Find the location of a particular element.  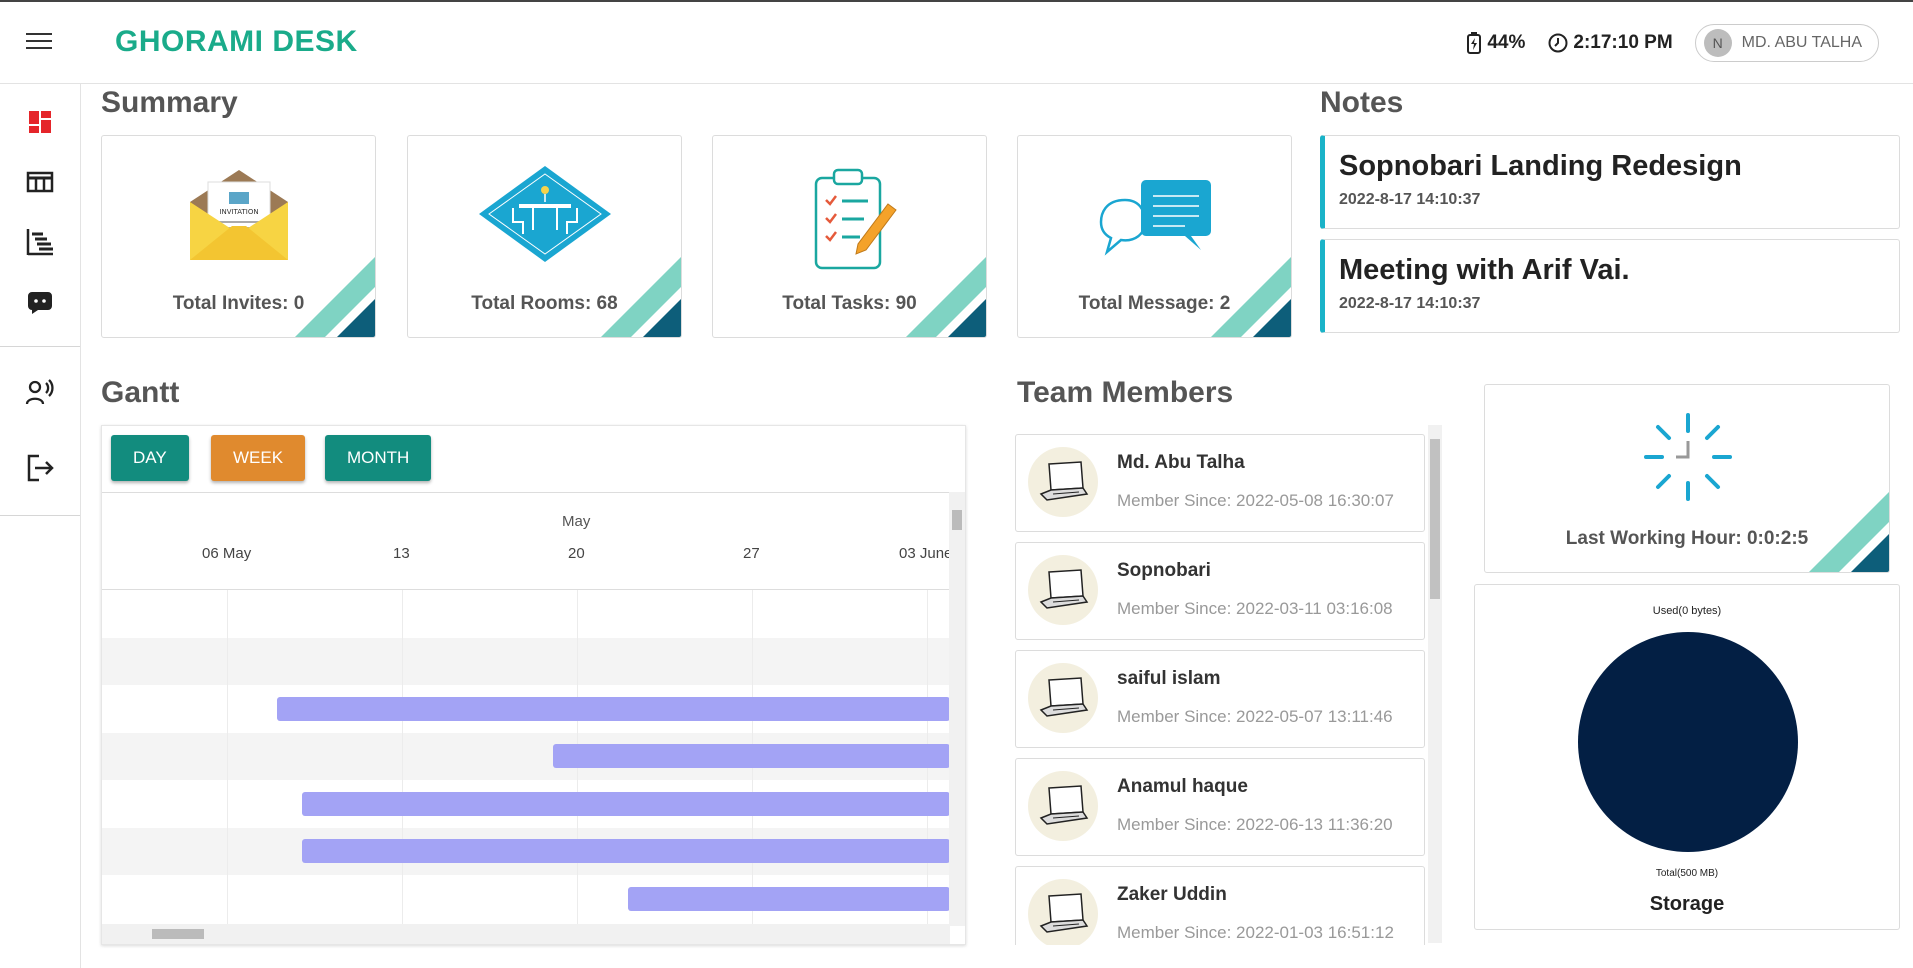

clock-time: 2:17:10 PM is located at coordinates (1623, 42).